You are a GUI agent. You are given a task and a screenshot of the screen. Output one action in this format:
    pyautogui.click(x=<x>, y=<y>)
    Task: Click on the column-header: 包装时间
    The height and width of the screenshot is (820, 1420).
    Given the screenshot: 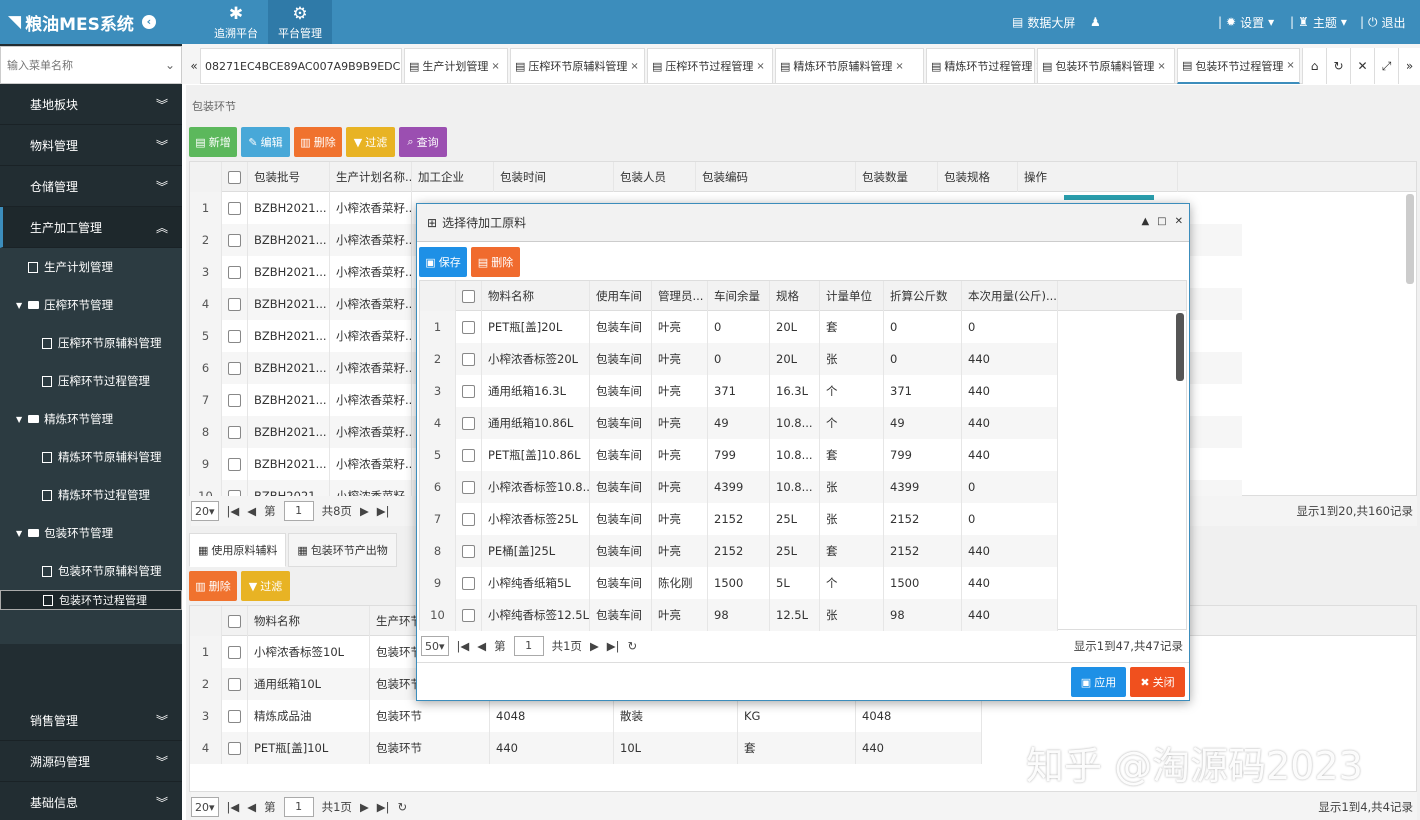 What is the action you would take?
    pyautogui.click(x=554, y=177)
    